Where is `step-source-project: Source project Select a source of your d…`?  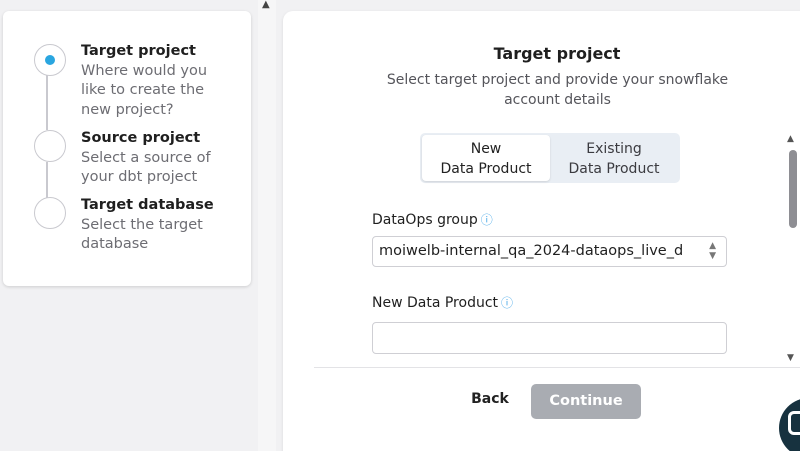 step-source-project: Source project Select a source of your d… is located at coordinates (156, 158).